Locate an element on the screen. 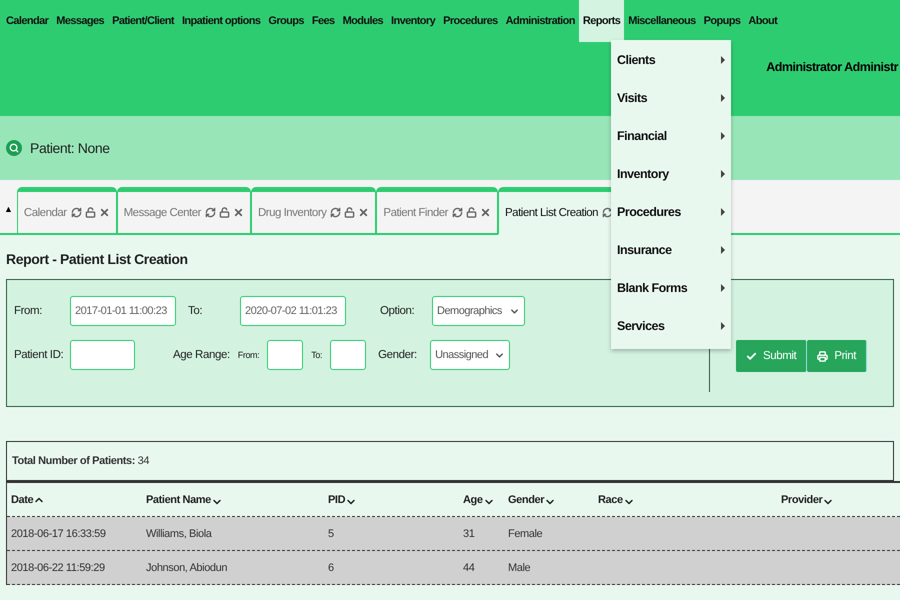 Image resolution: width=900 pixels, height=600 pixels. menu-item: Procedures is located at coordinates (470, 21).